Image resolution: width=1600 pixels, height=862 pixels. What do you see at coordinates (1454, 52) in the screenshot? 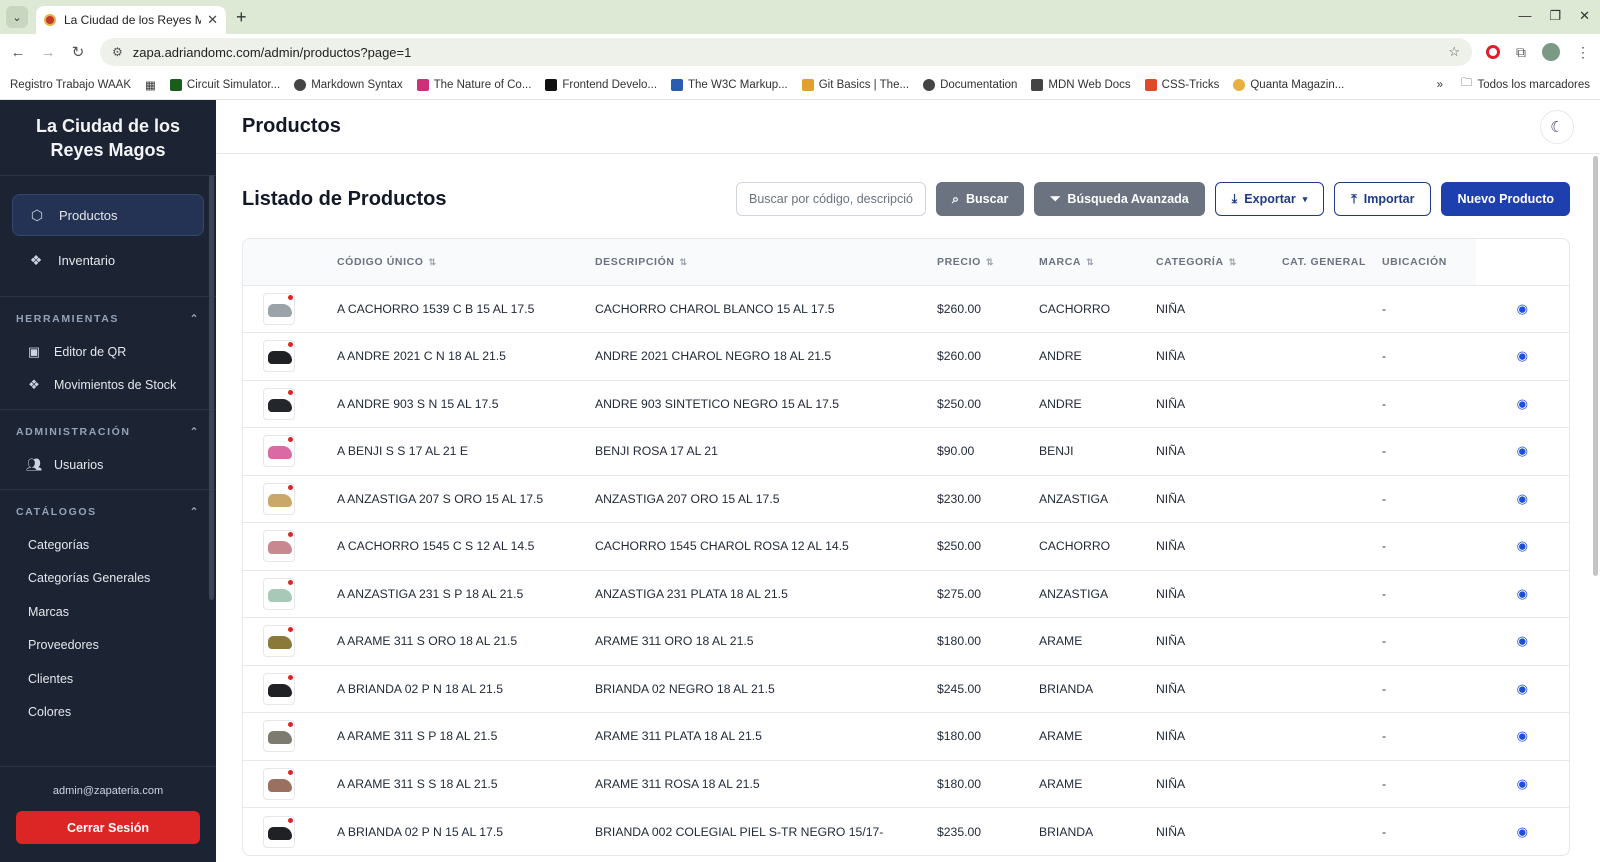
I see `bookmark-star-icon: ☆` at bounding box center [1454, 52].